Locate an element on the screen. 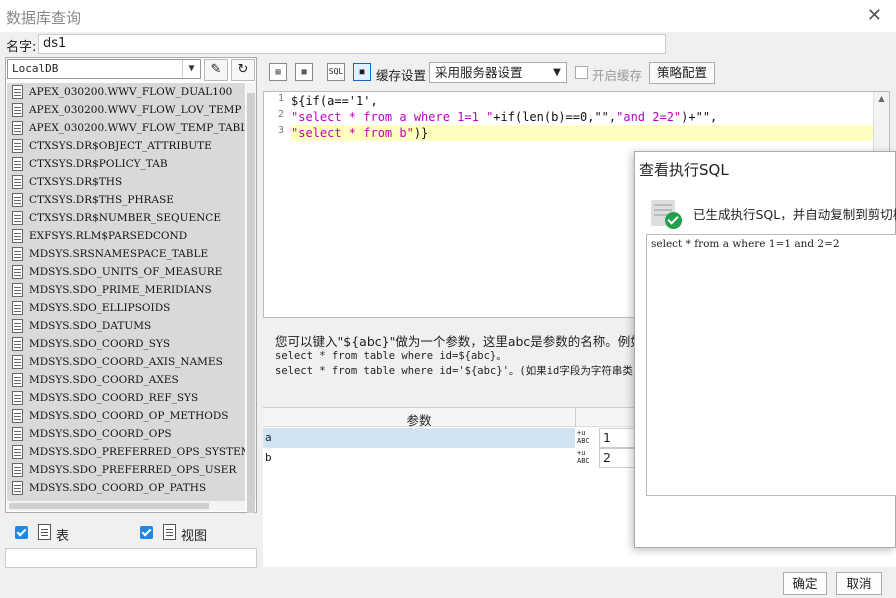 This screenshot has width=896, height=598. list-item: MDSYS.SDO_PREFERRED_OPS_USER is located at coordinates (126, 470).